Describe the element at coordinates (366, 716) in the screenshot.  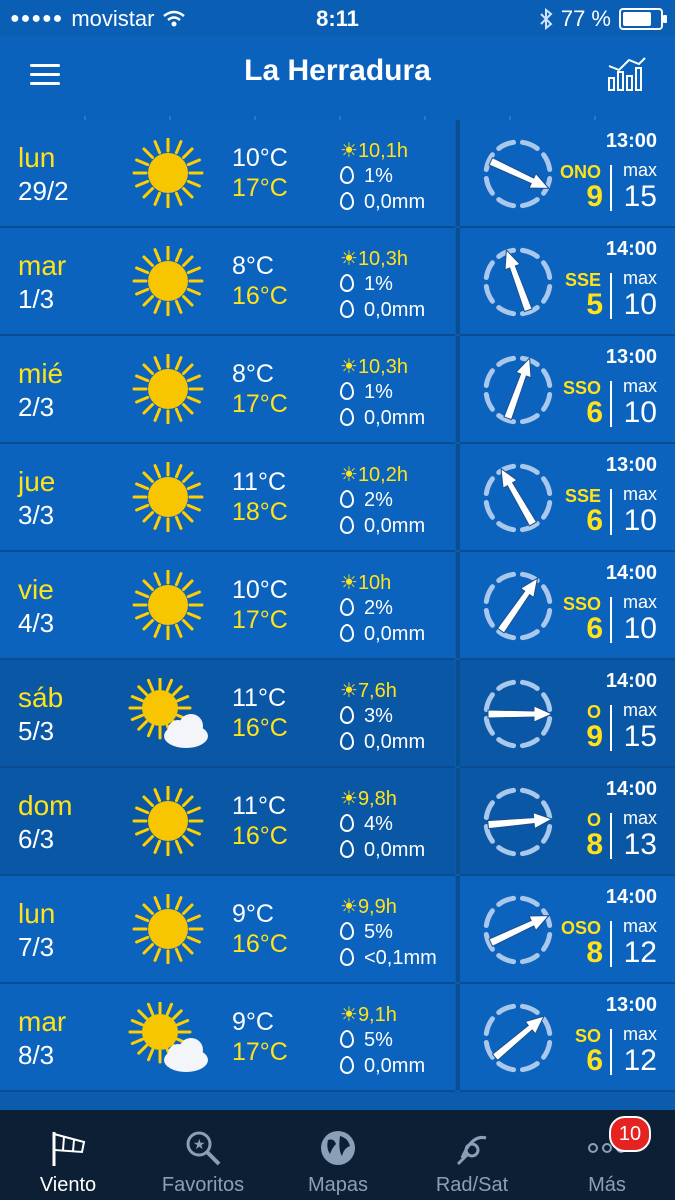
I see `rain-probability: 3%` at that location.